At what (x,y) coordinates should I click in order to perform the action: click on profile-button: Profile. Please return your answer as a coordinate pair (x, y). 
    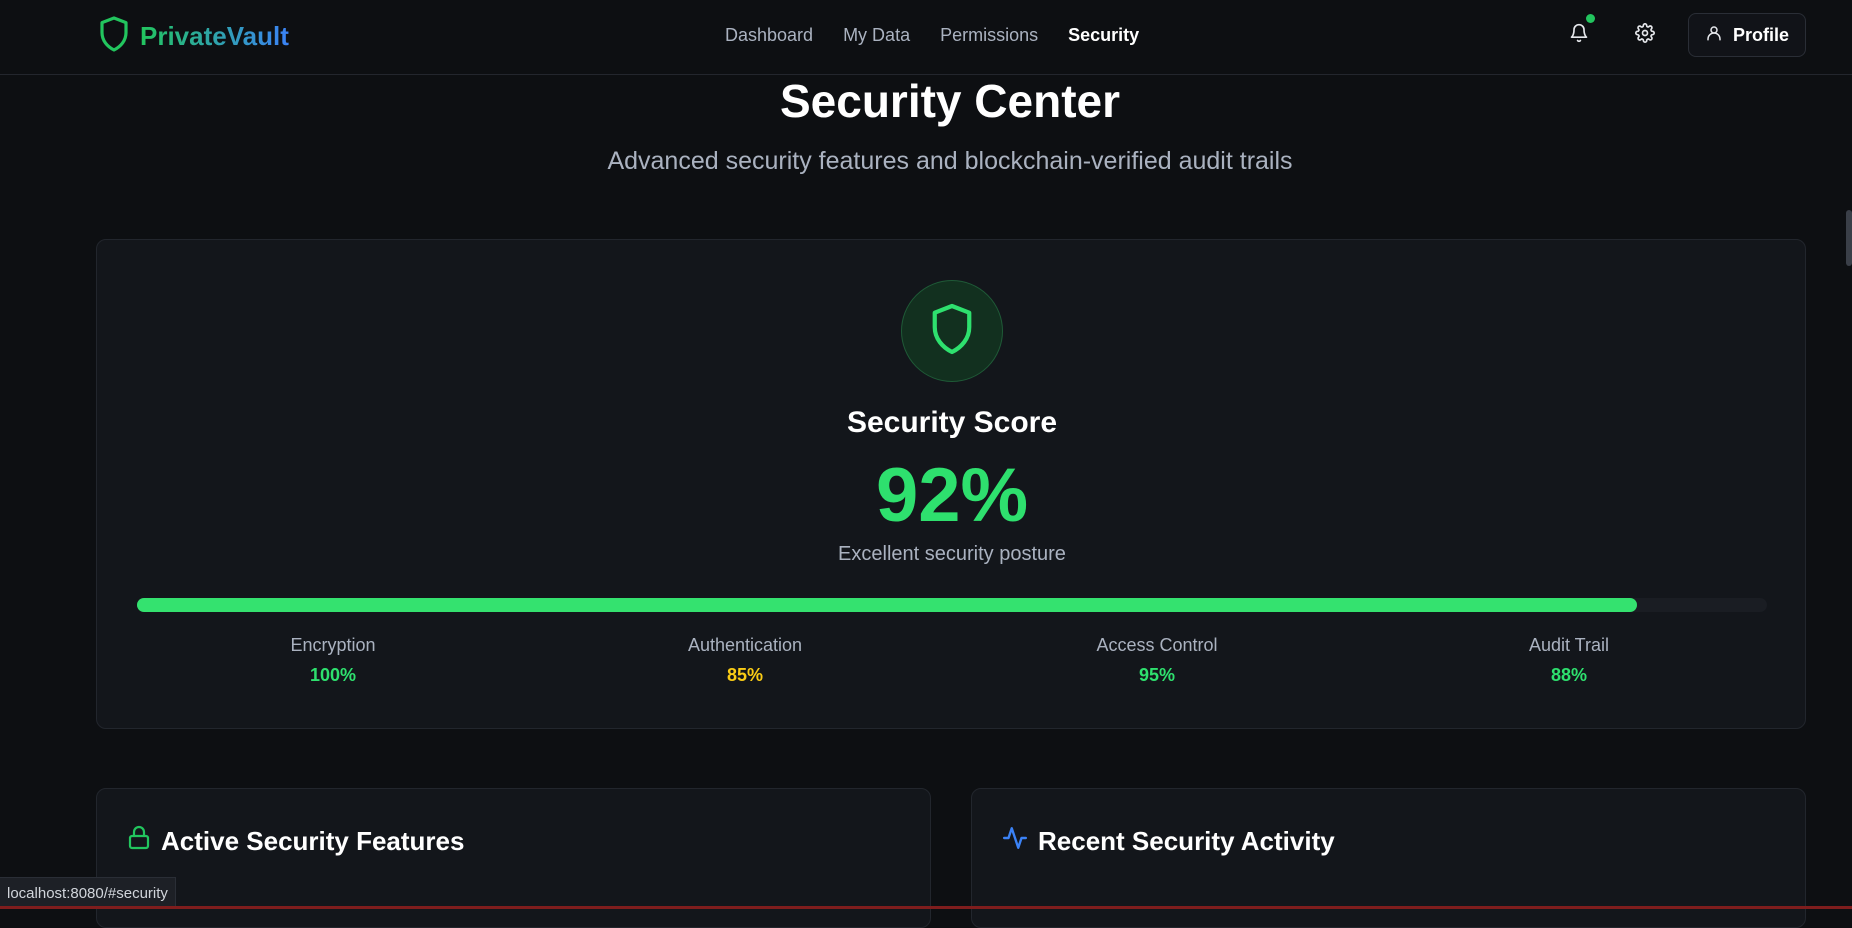
    Looking at the image, I should click on (1746, 35).